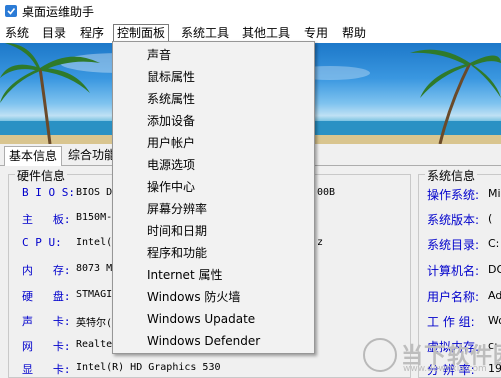 Image resolution: width=501 pixels, height=378 pixels. I want to click on system-info-title: 系统信息, so click(451, 175).